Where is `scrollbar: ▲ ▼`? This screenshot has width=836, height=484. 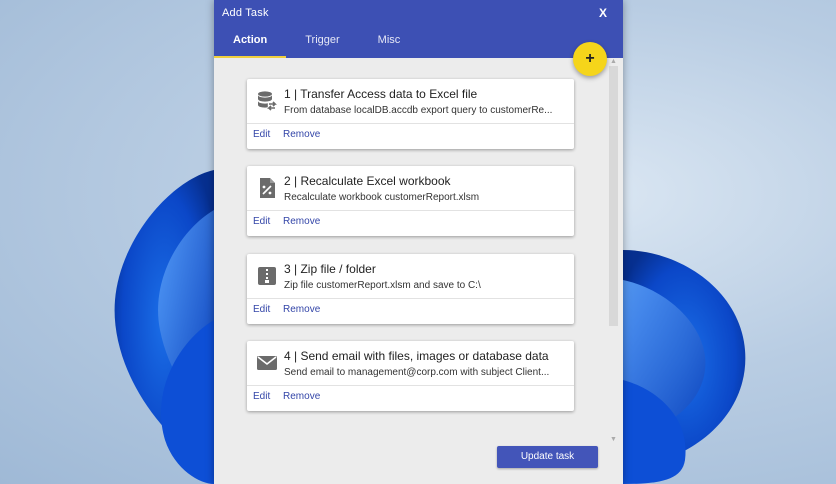 scrollbar: ▲ ▼ is located at coordinates (613, 251).